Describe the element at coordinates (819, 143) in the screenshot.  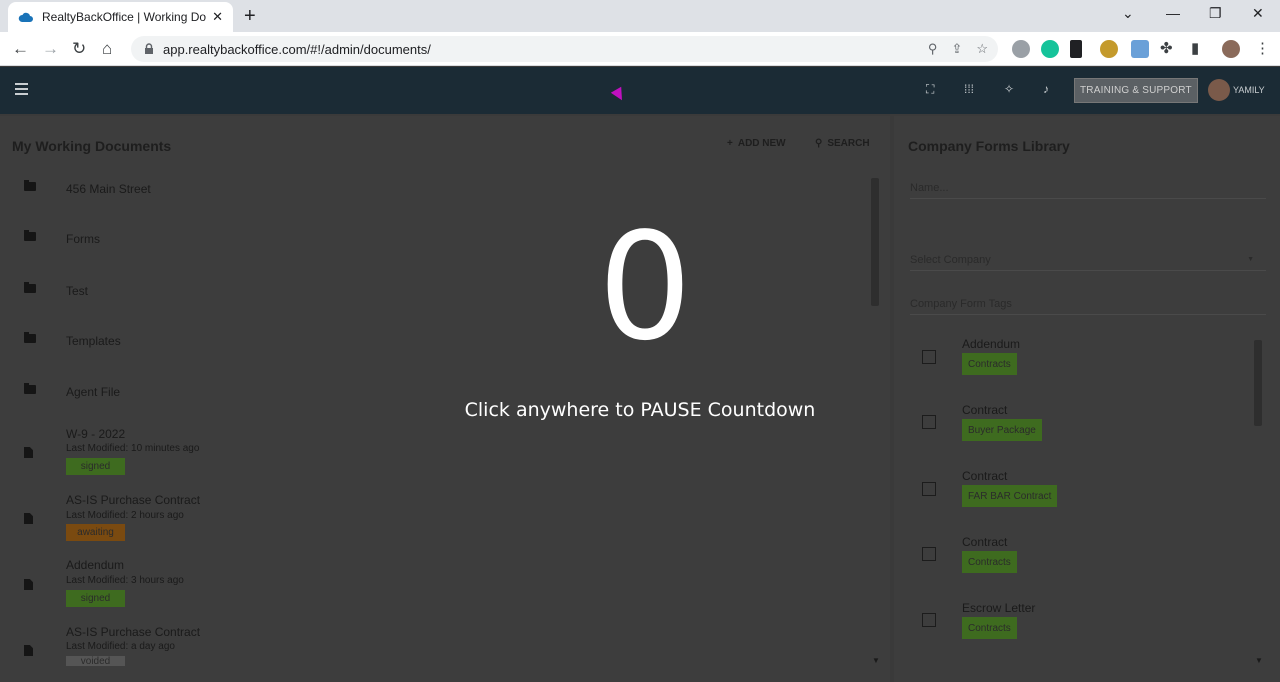
I see `search-icon: ⚲` at that location.